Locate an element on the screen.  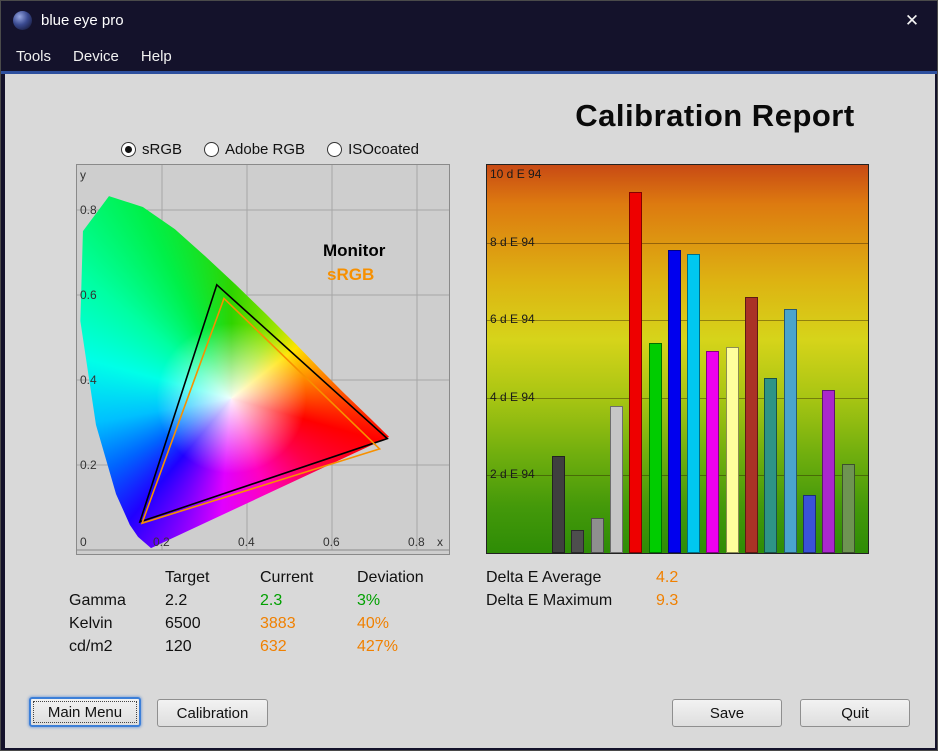
row-kelvin-target: 6500 is located at coordinates (183, 623).